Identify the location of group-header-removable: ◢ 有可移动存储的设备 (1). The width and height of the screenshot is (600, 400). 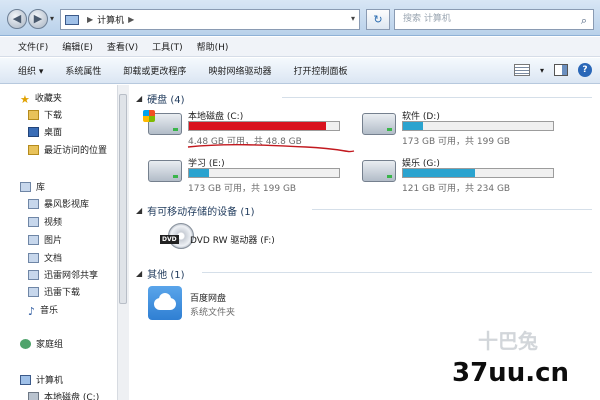
(195, 210).